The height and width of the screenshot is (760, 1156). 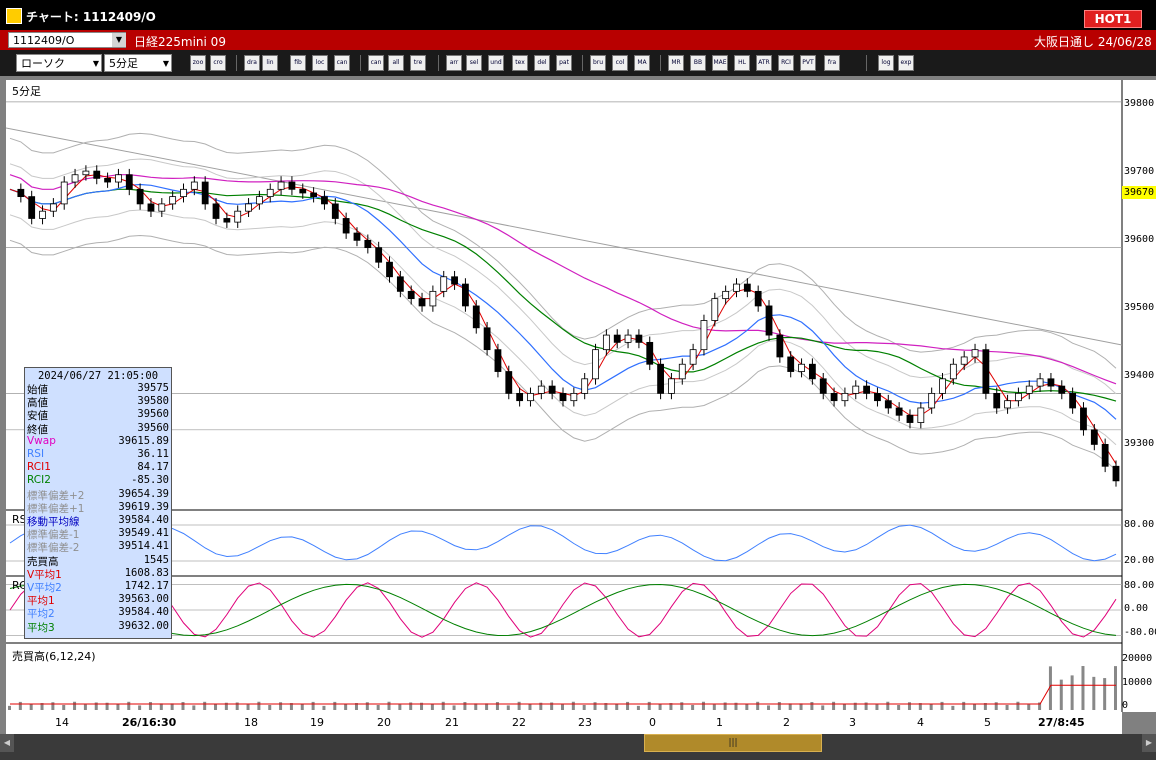 What do you see at coordinates (542, 63) in the screenshot?
I see `delete-tool-button: del` at bounding box center [542, 63].